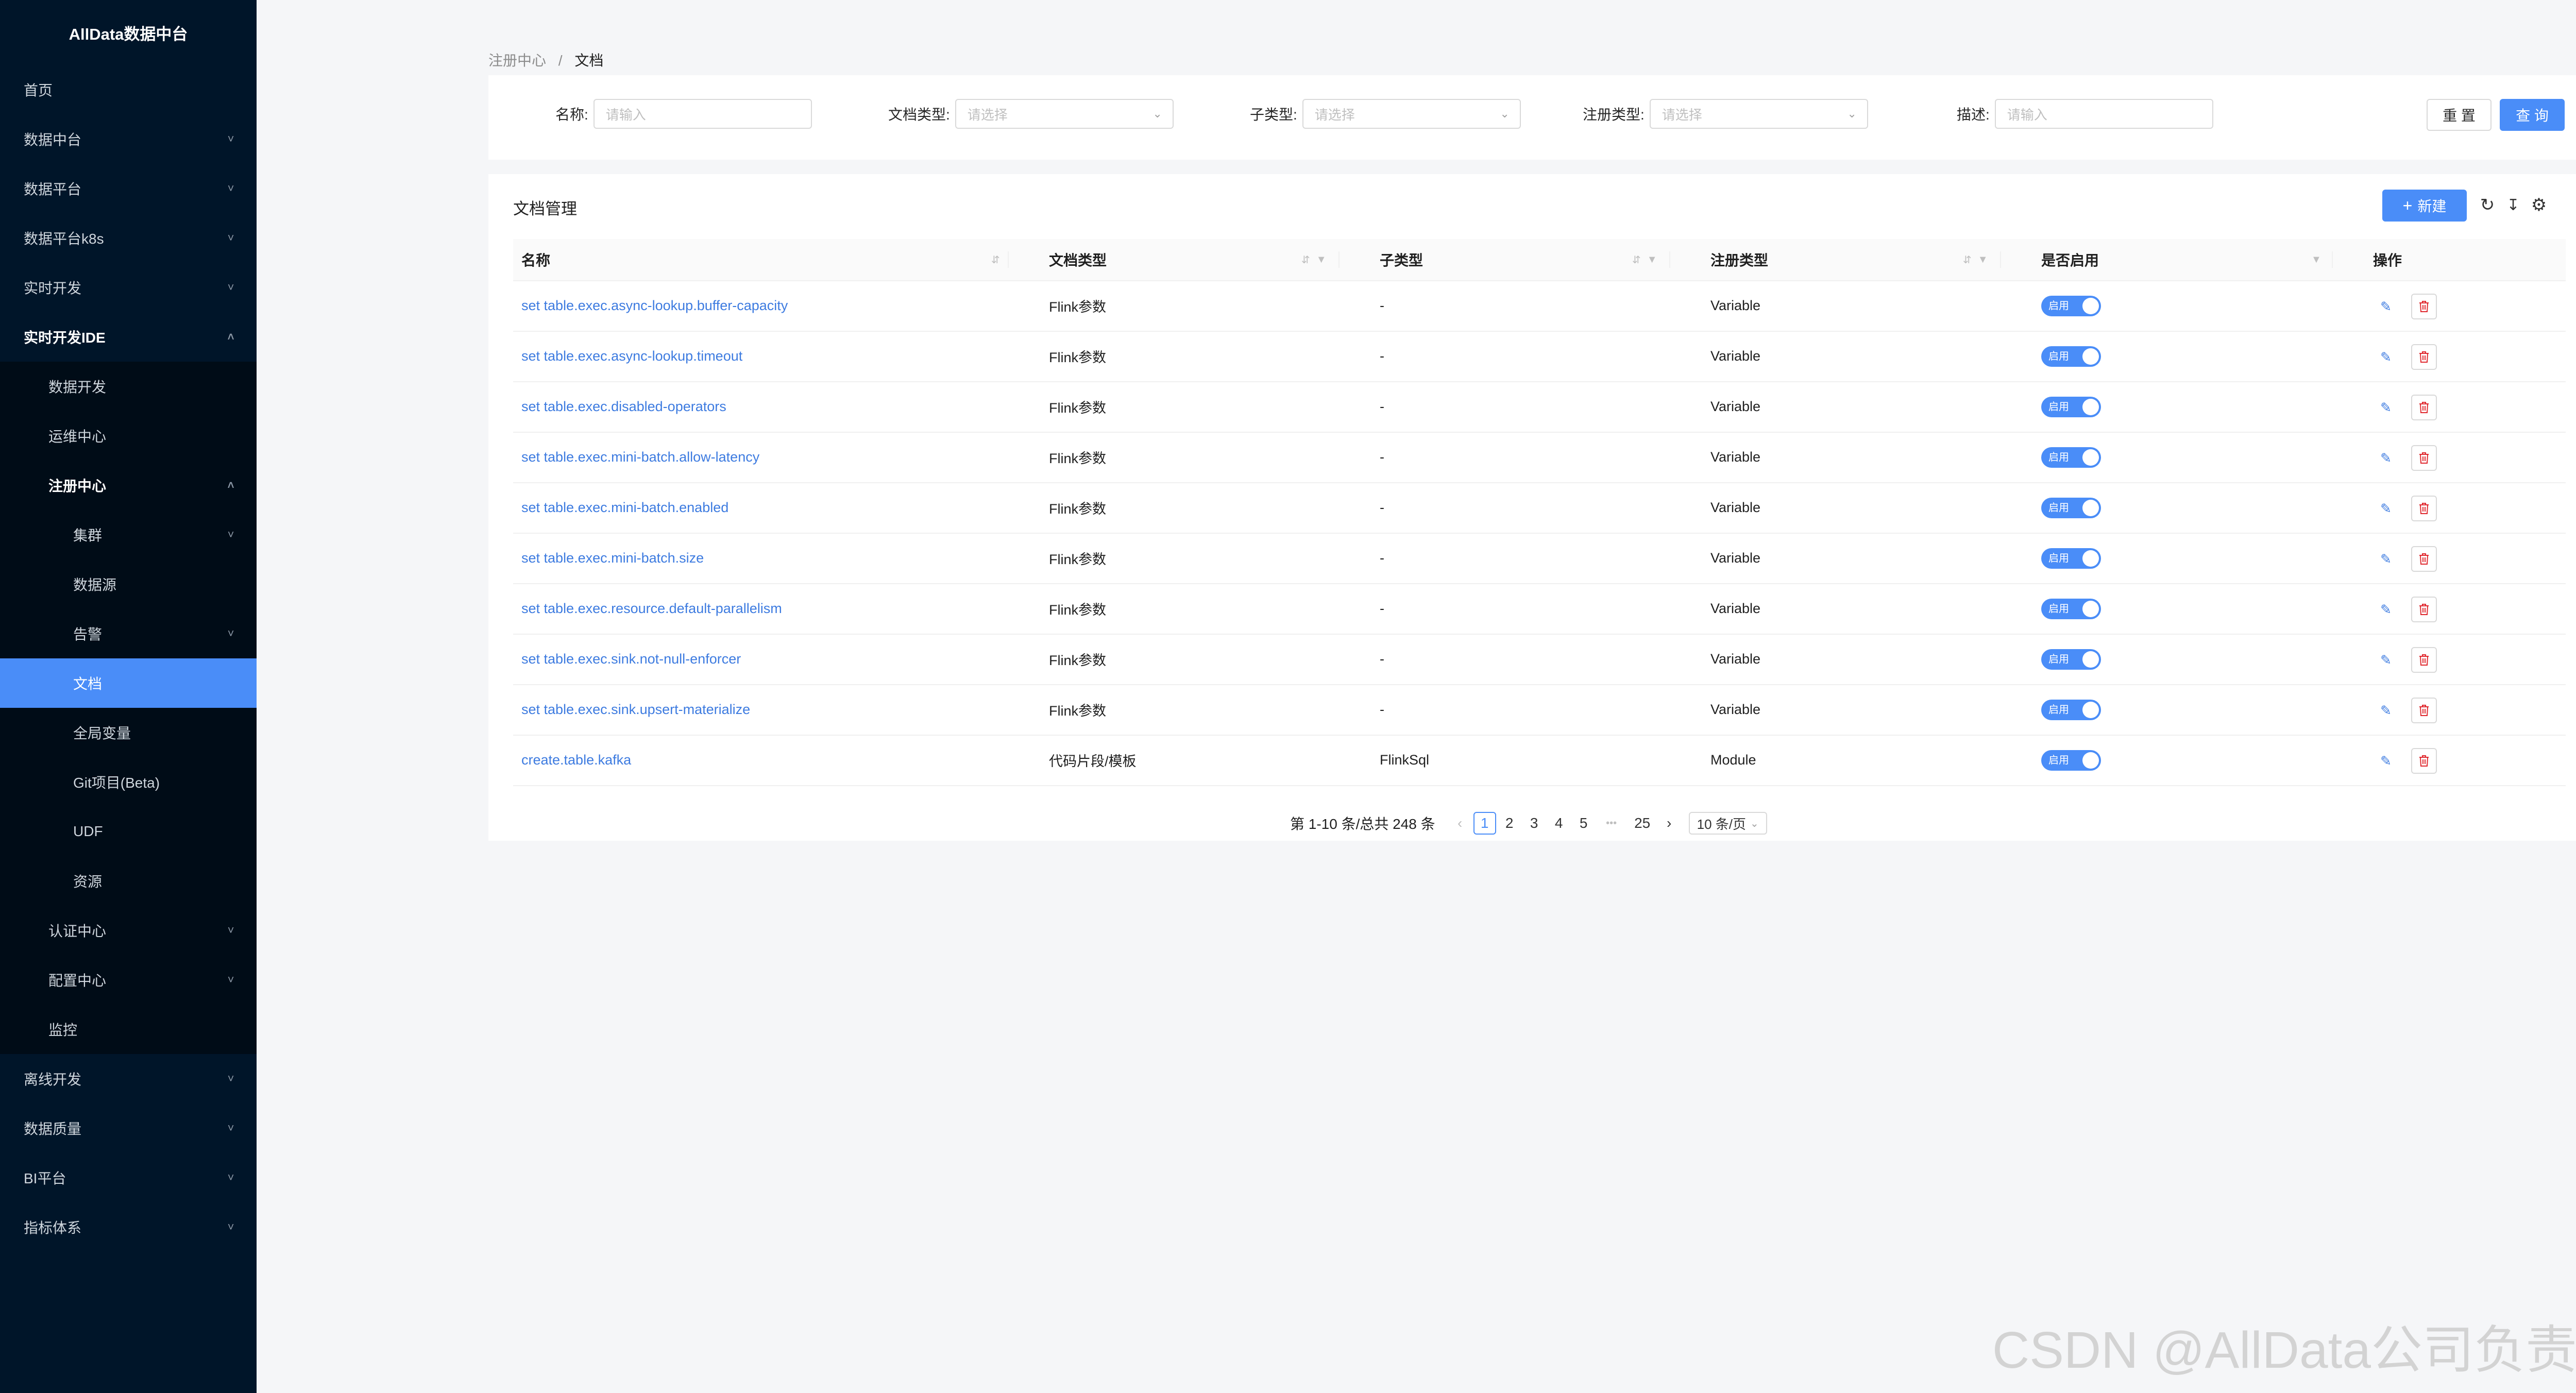 The width and height of the screenshot is (2576, 1393). Describe the element at coordinates (128, 1078) in the screenshot. I see `sidebar-item: 离线开发 ˅` at that location.